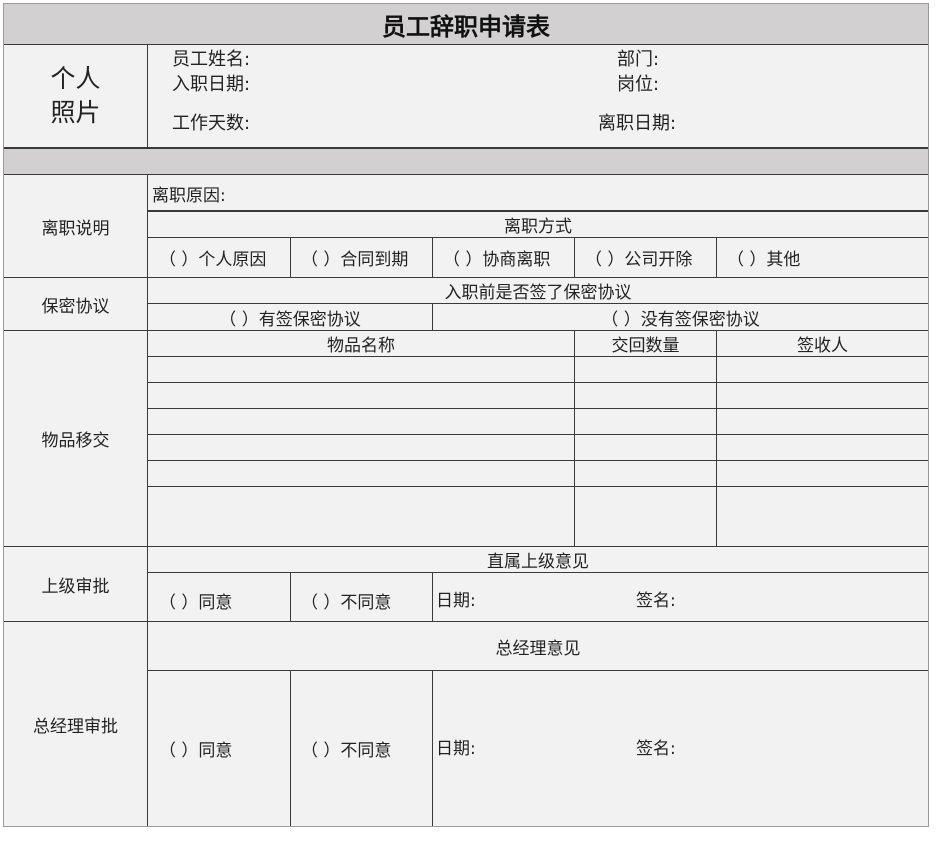 The width and height of the screenshot is (947, 845). What do you see at coordinates (366, 597) in the screenshot?
I see `supervisor-disagree-option: （ ）不同意` at bounding box center [366, 597].